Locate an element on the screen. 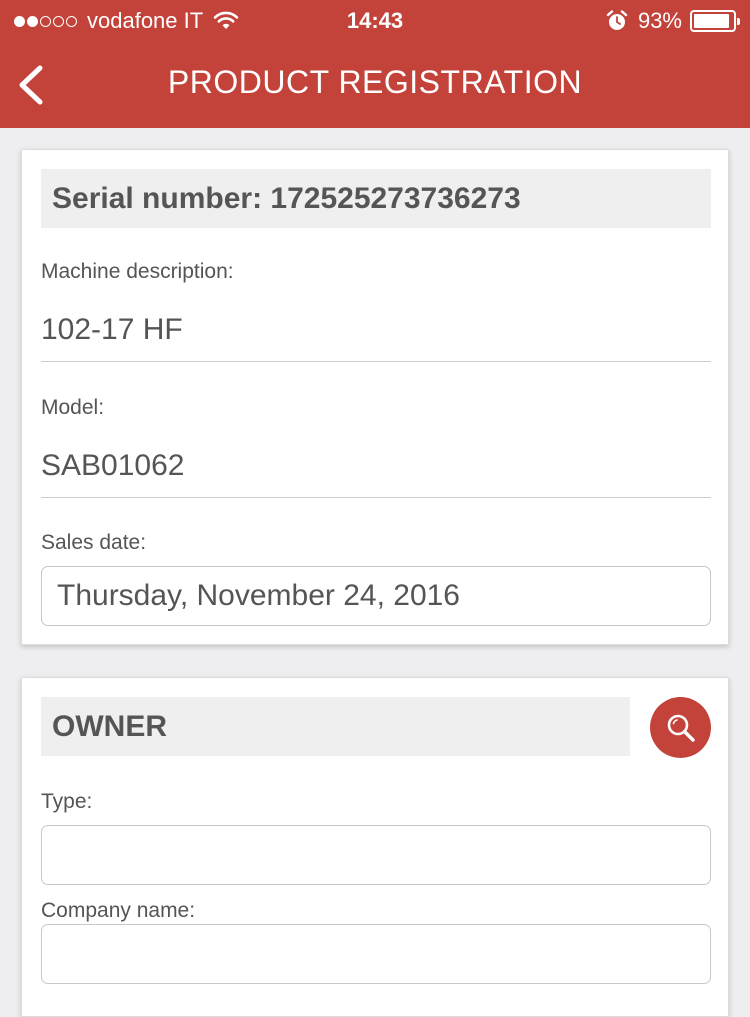  model-value: SAB01062 is located at coordinates (376, 473).